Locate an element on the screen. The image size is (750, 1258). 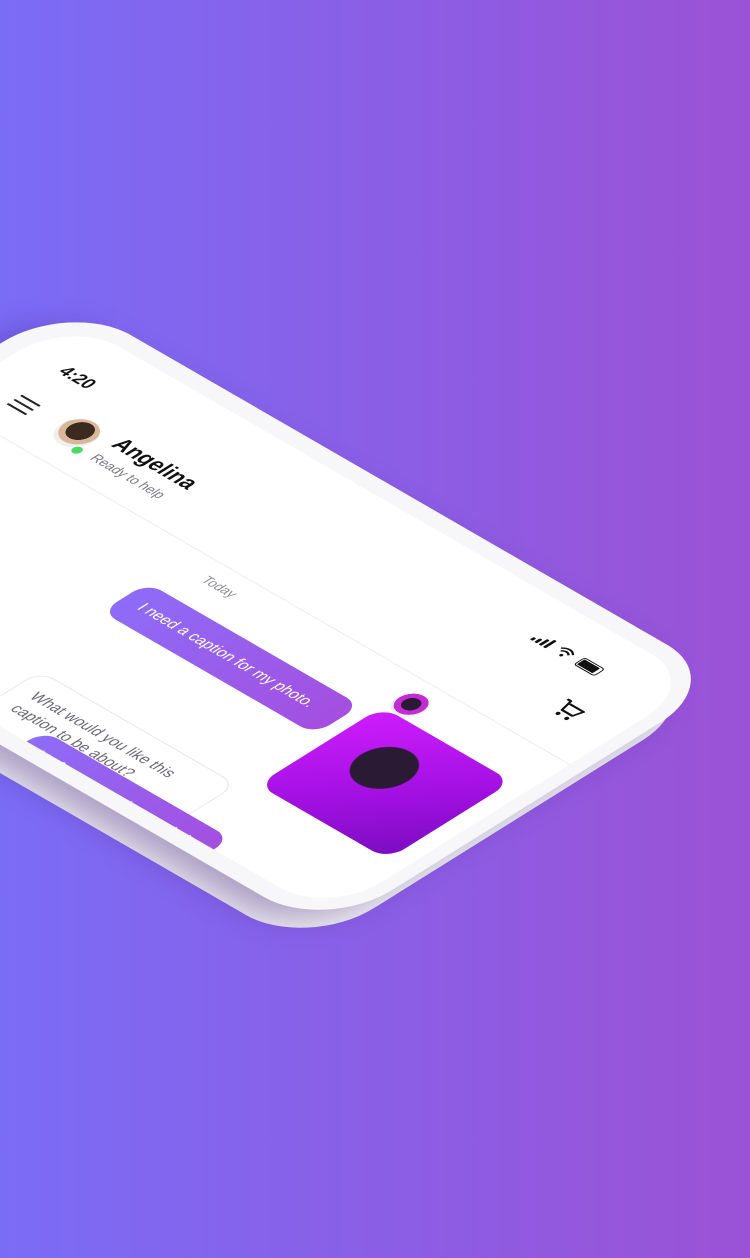
hamburger-menu-icon is located at coordinates (23, 405).